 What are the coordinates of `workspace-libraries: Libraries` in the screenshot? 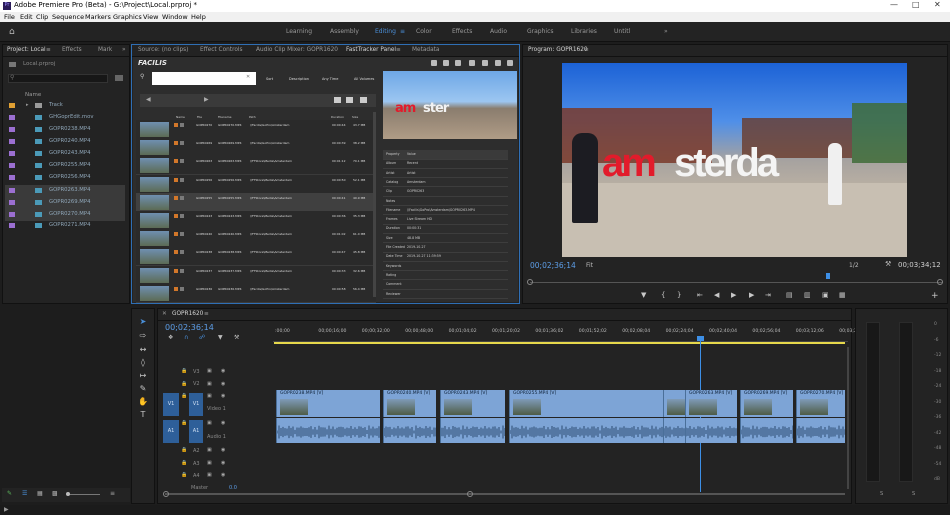 It's located at (584, 31).